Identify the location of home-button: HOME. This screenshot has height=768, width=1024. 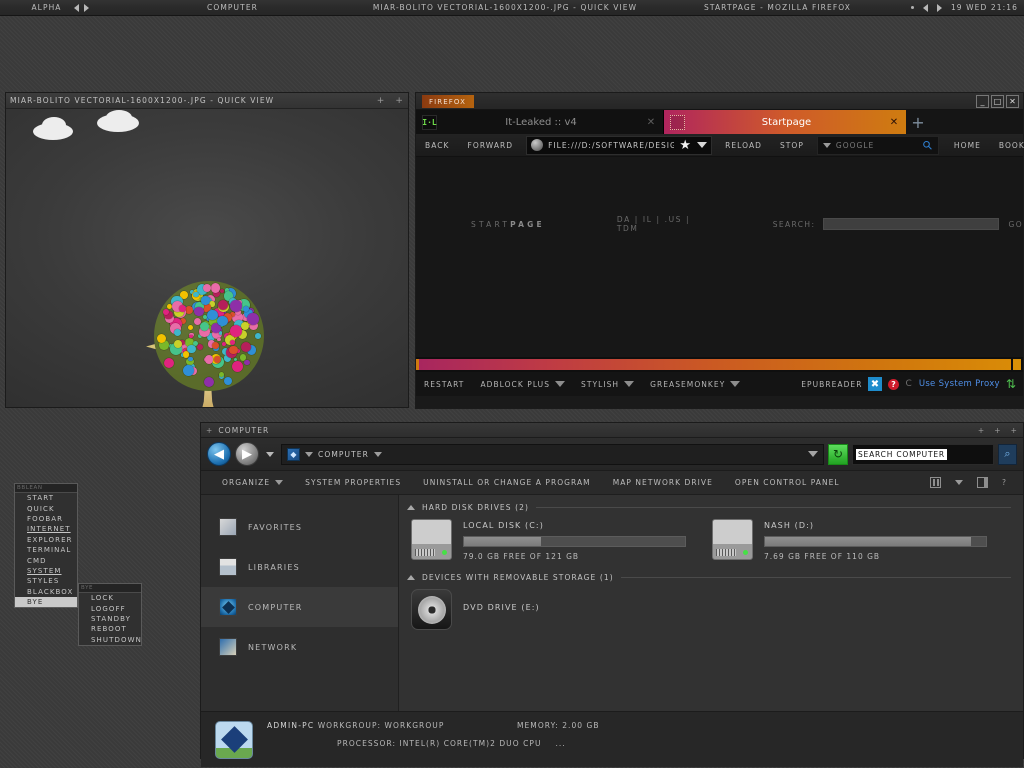
(967, 145).